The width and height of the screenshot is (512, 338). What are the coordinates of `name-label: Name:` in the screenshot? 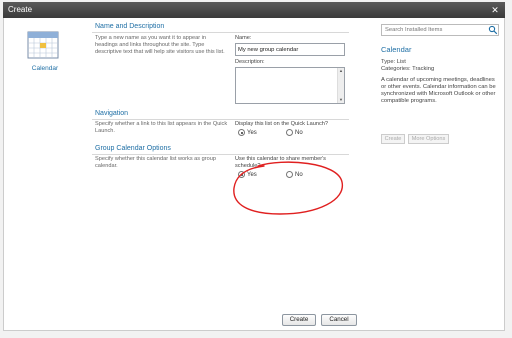 It's located at (243, 38).